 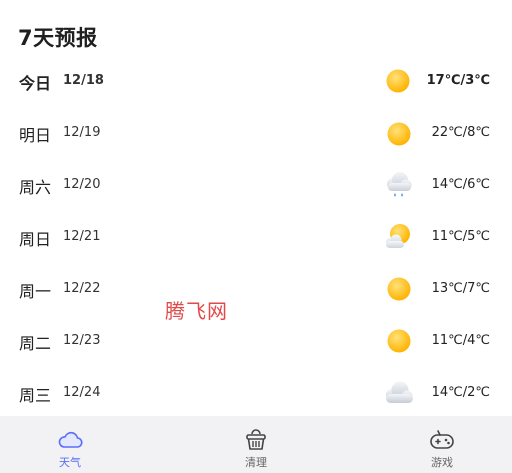 I want to click on day-label: 周六, so click(x=35, y=187).